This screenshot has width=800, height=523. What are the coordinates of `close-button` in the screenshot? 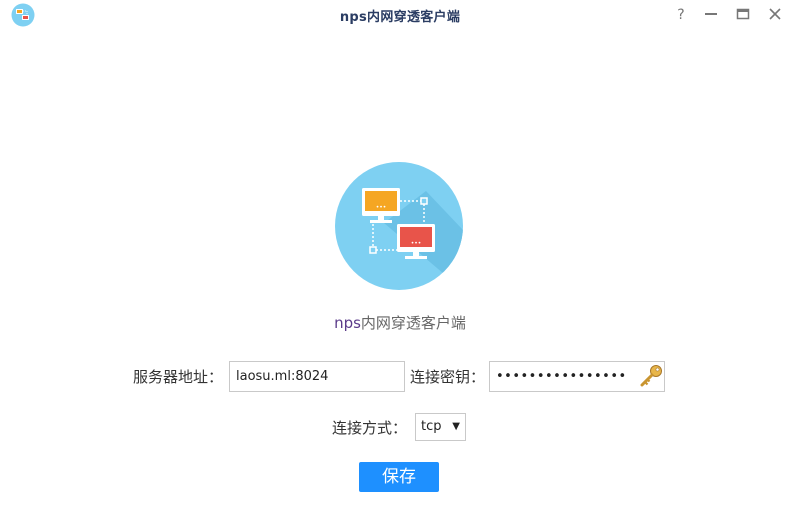 It's located at (775, 14).